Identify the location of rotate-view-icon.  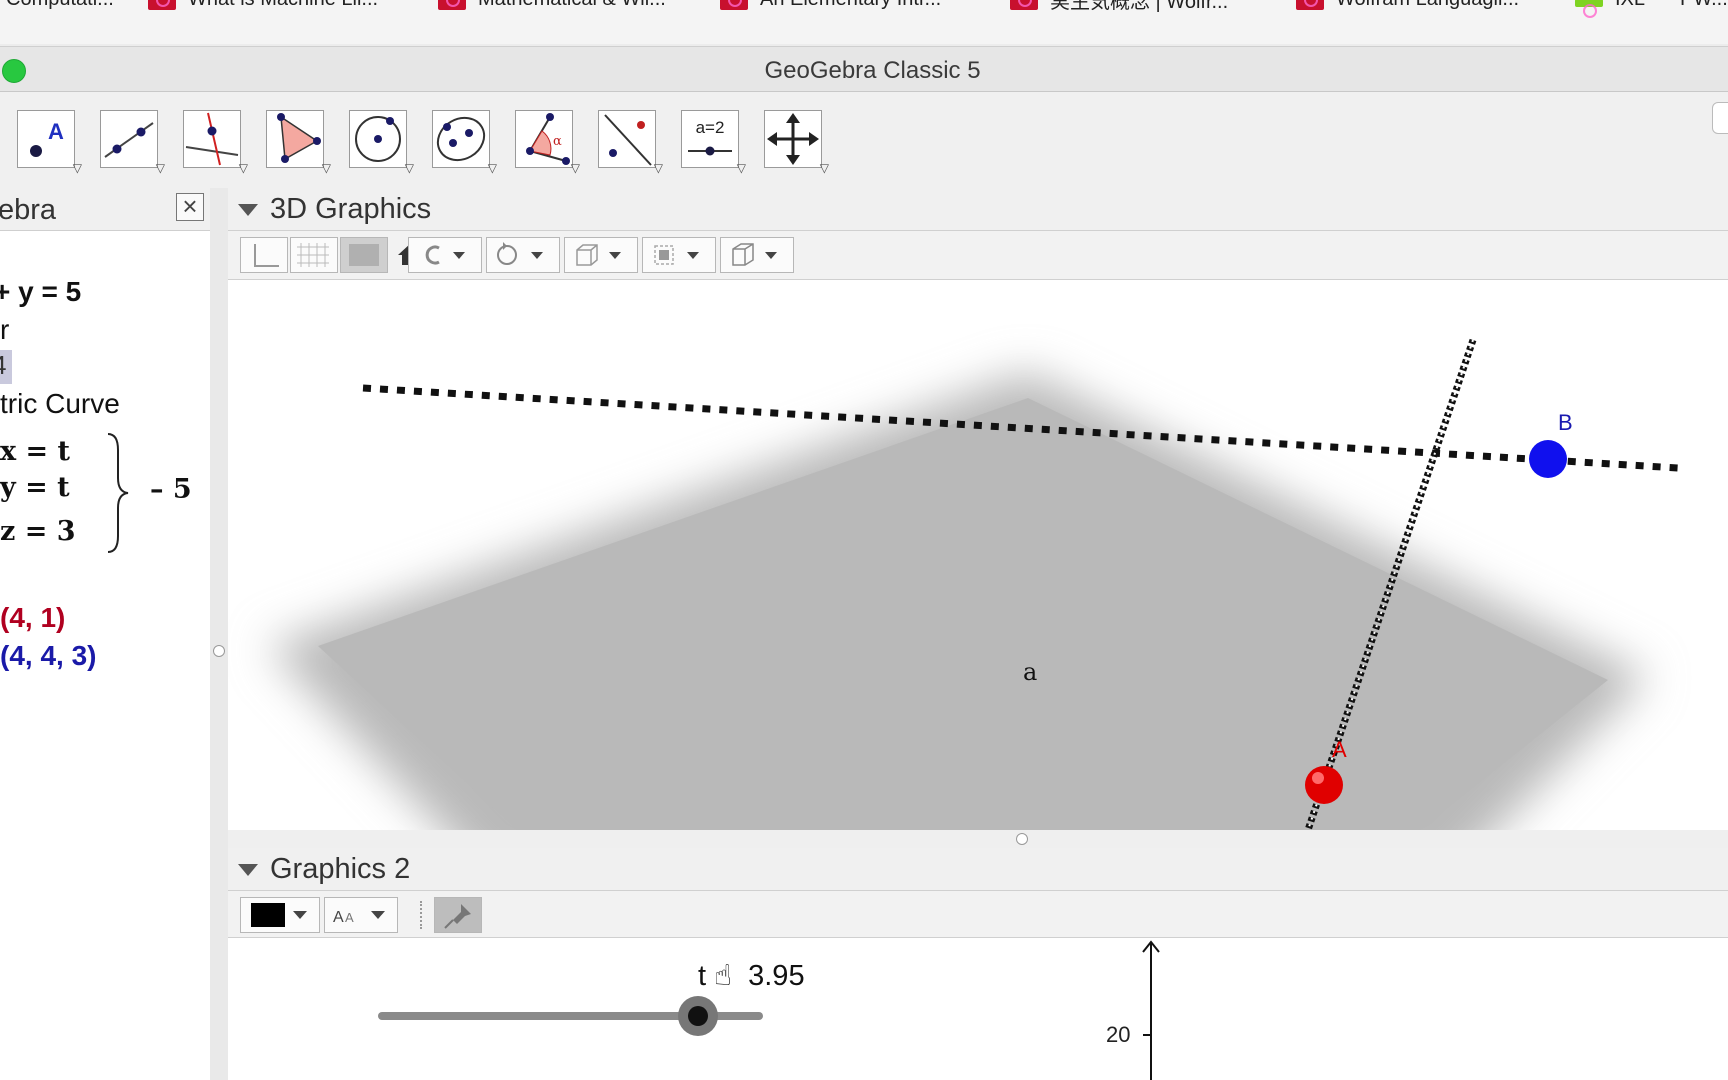
(445, 255).